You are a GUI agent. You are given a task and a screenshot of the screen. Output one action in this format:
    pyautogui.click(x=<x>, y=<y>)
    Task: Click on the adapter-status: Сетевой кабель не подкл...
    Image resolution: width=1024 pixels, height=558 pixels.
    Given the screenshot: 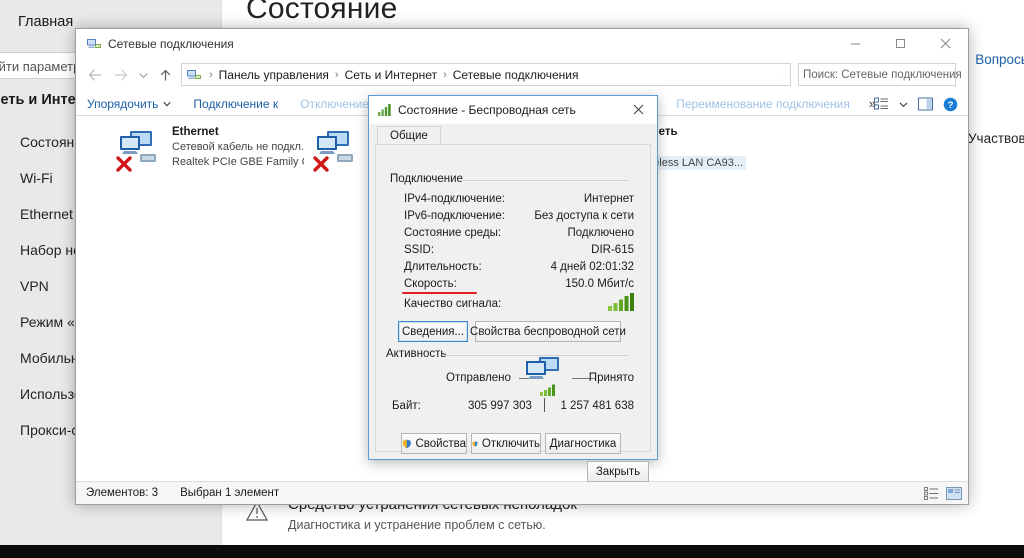 What is the action you would take?
    pyautogui.click(x=238, y=147)
    